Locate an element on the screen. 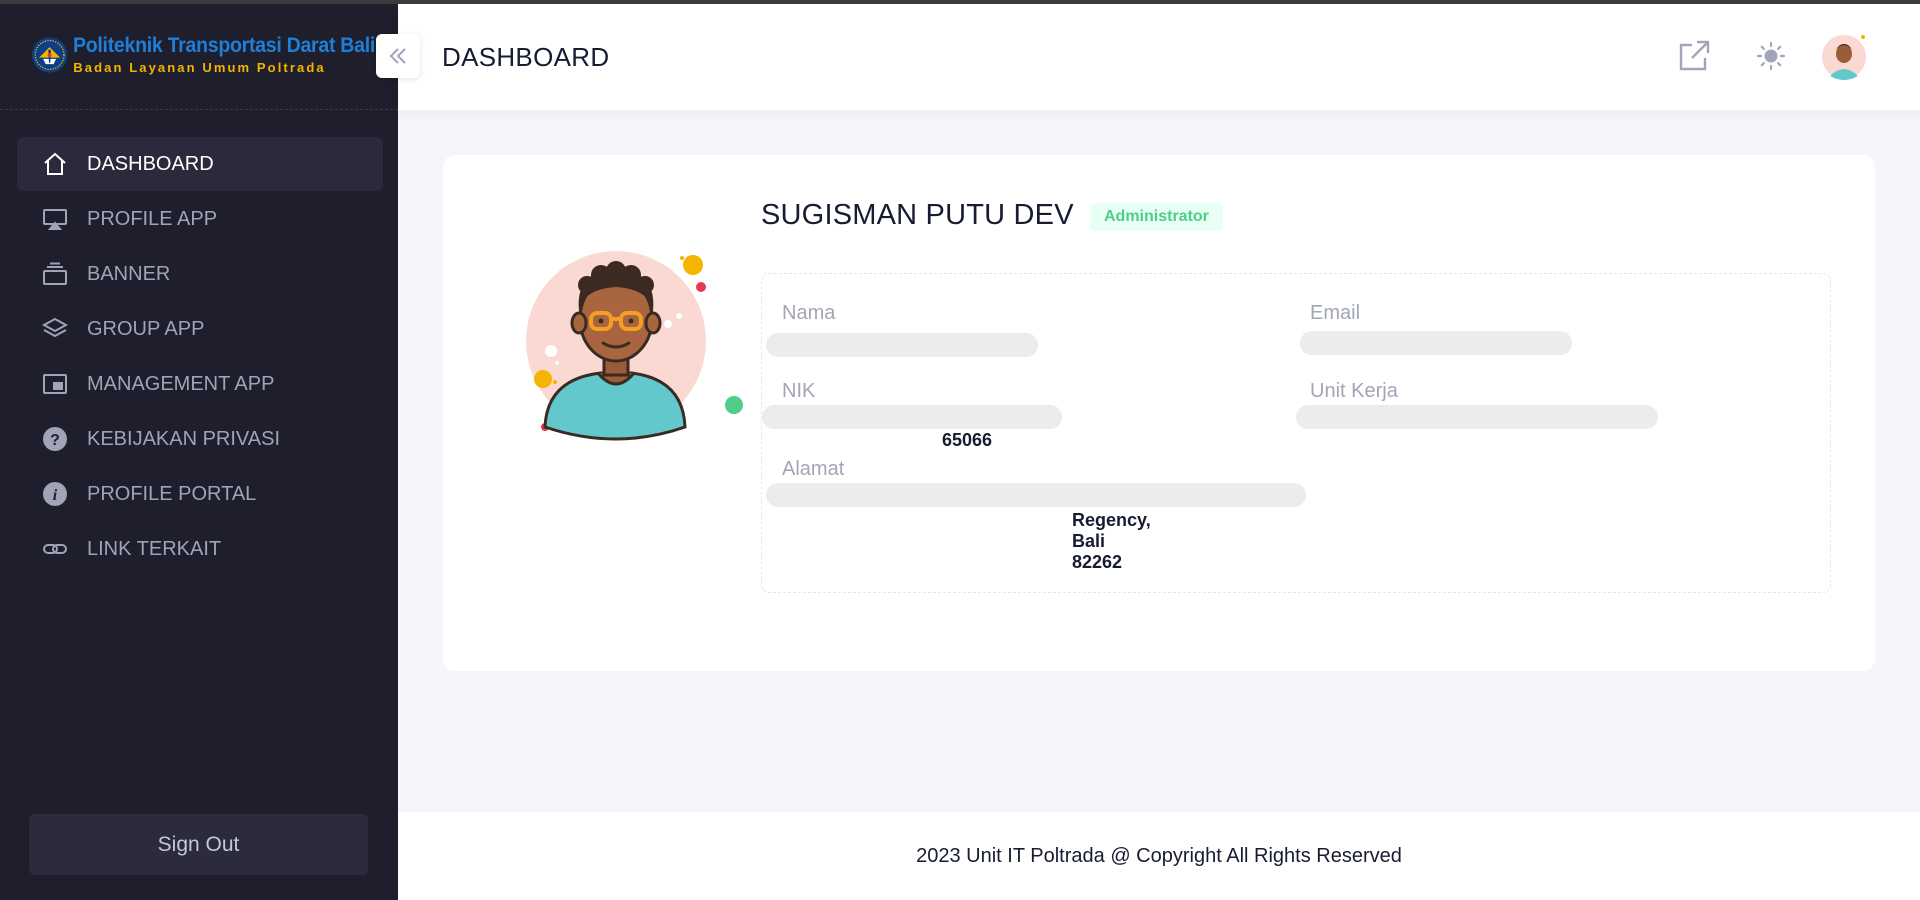 The width and height of the screenshot is (1920, 900). external-link-button is located at coordinates (1694, 56).